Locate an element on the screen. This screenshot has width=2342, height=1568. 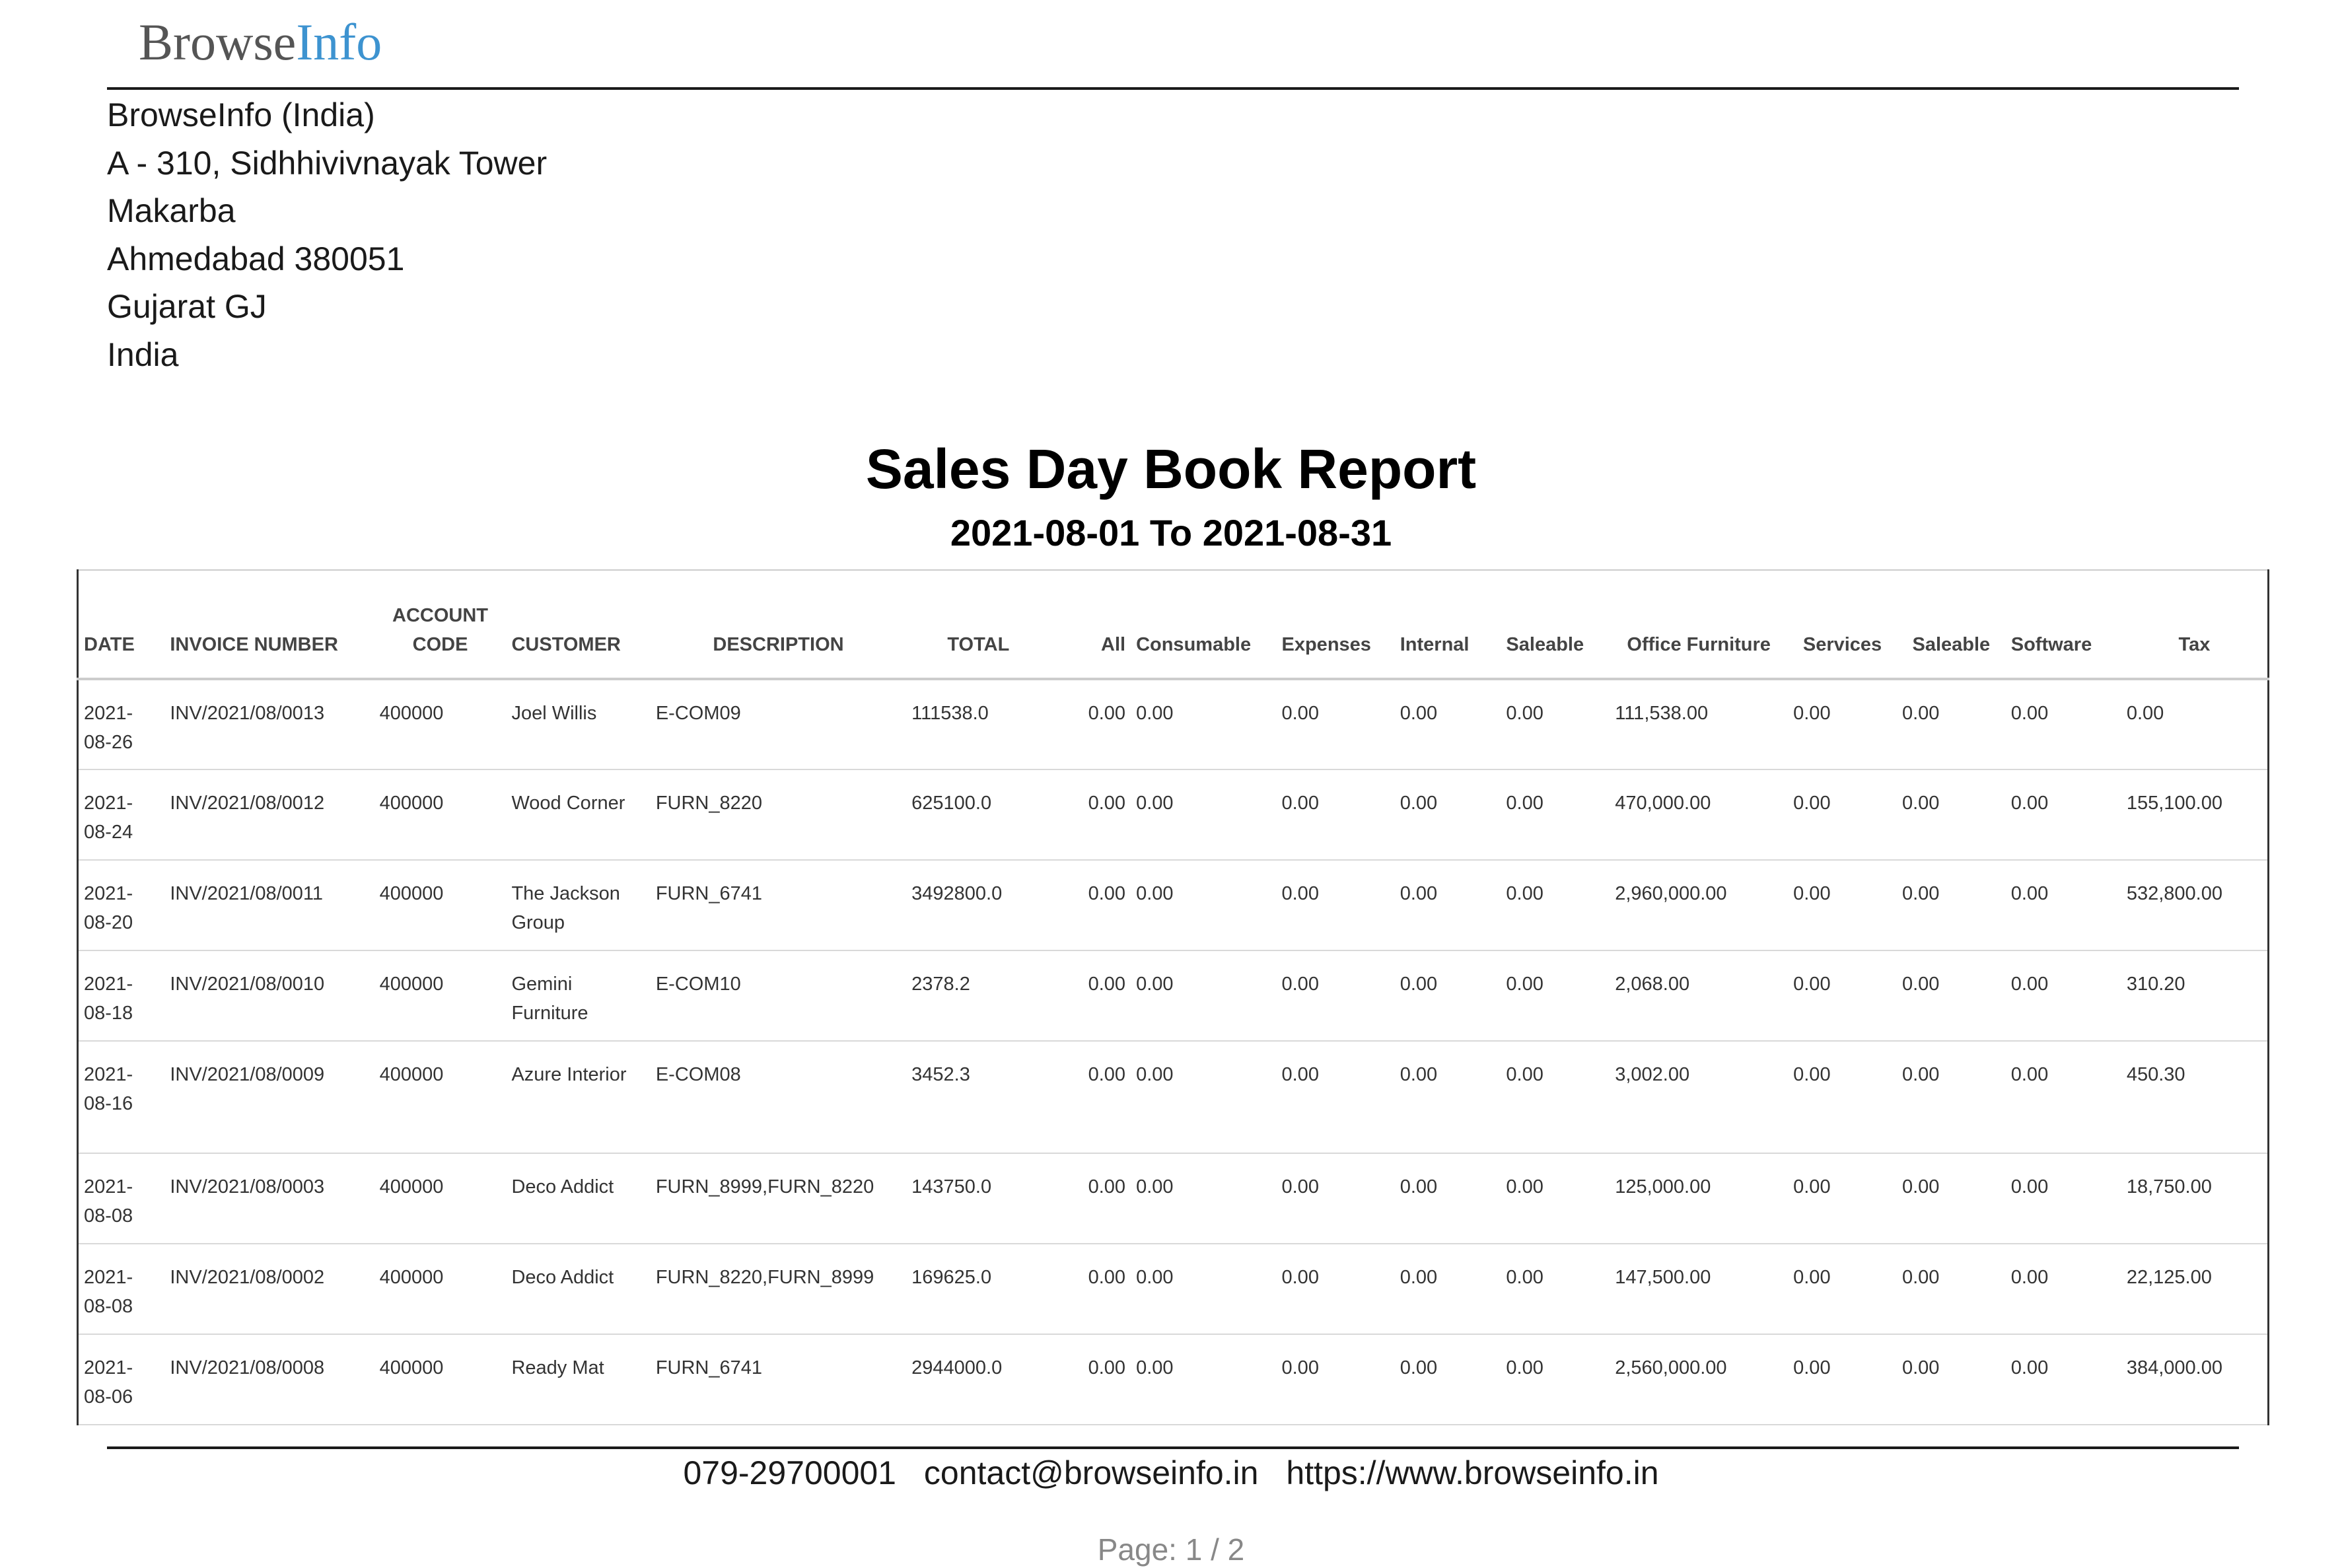
col-header-services: Services is located at coordinates (1842, 624).